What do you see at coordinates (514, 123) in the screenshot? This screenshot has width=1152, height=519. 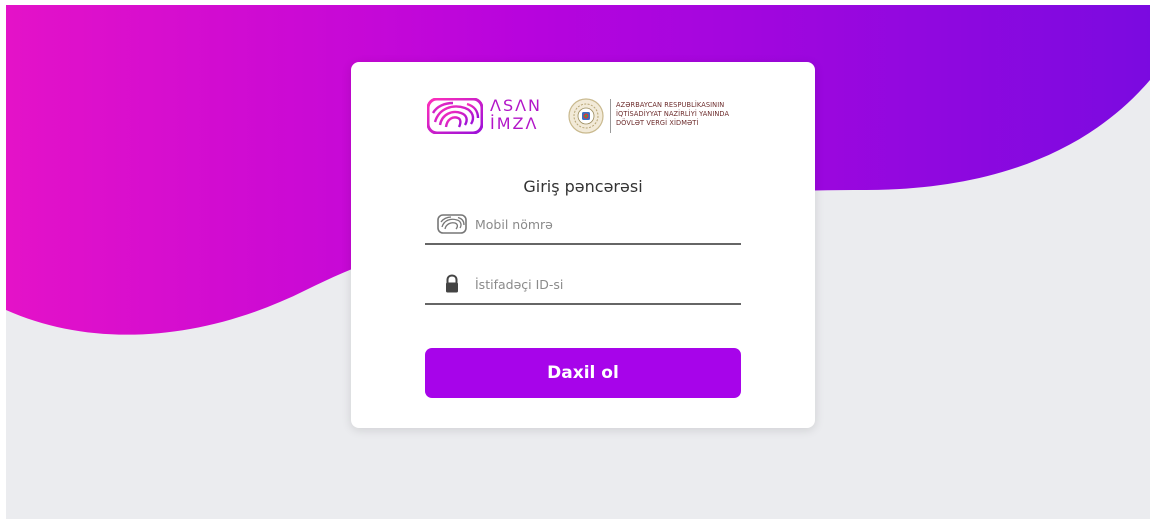 I see `asan-wordmark-line2: İMZΛ` at bounding box center [514, 123].